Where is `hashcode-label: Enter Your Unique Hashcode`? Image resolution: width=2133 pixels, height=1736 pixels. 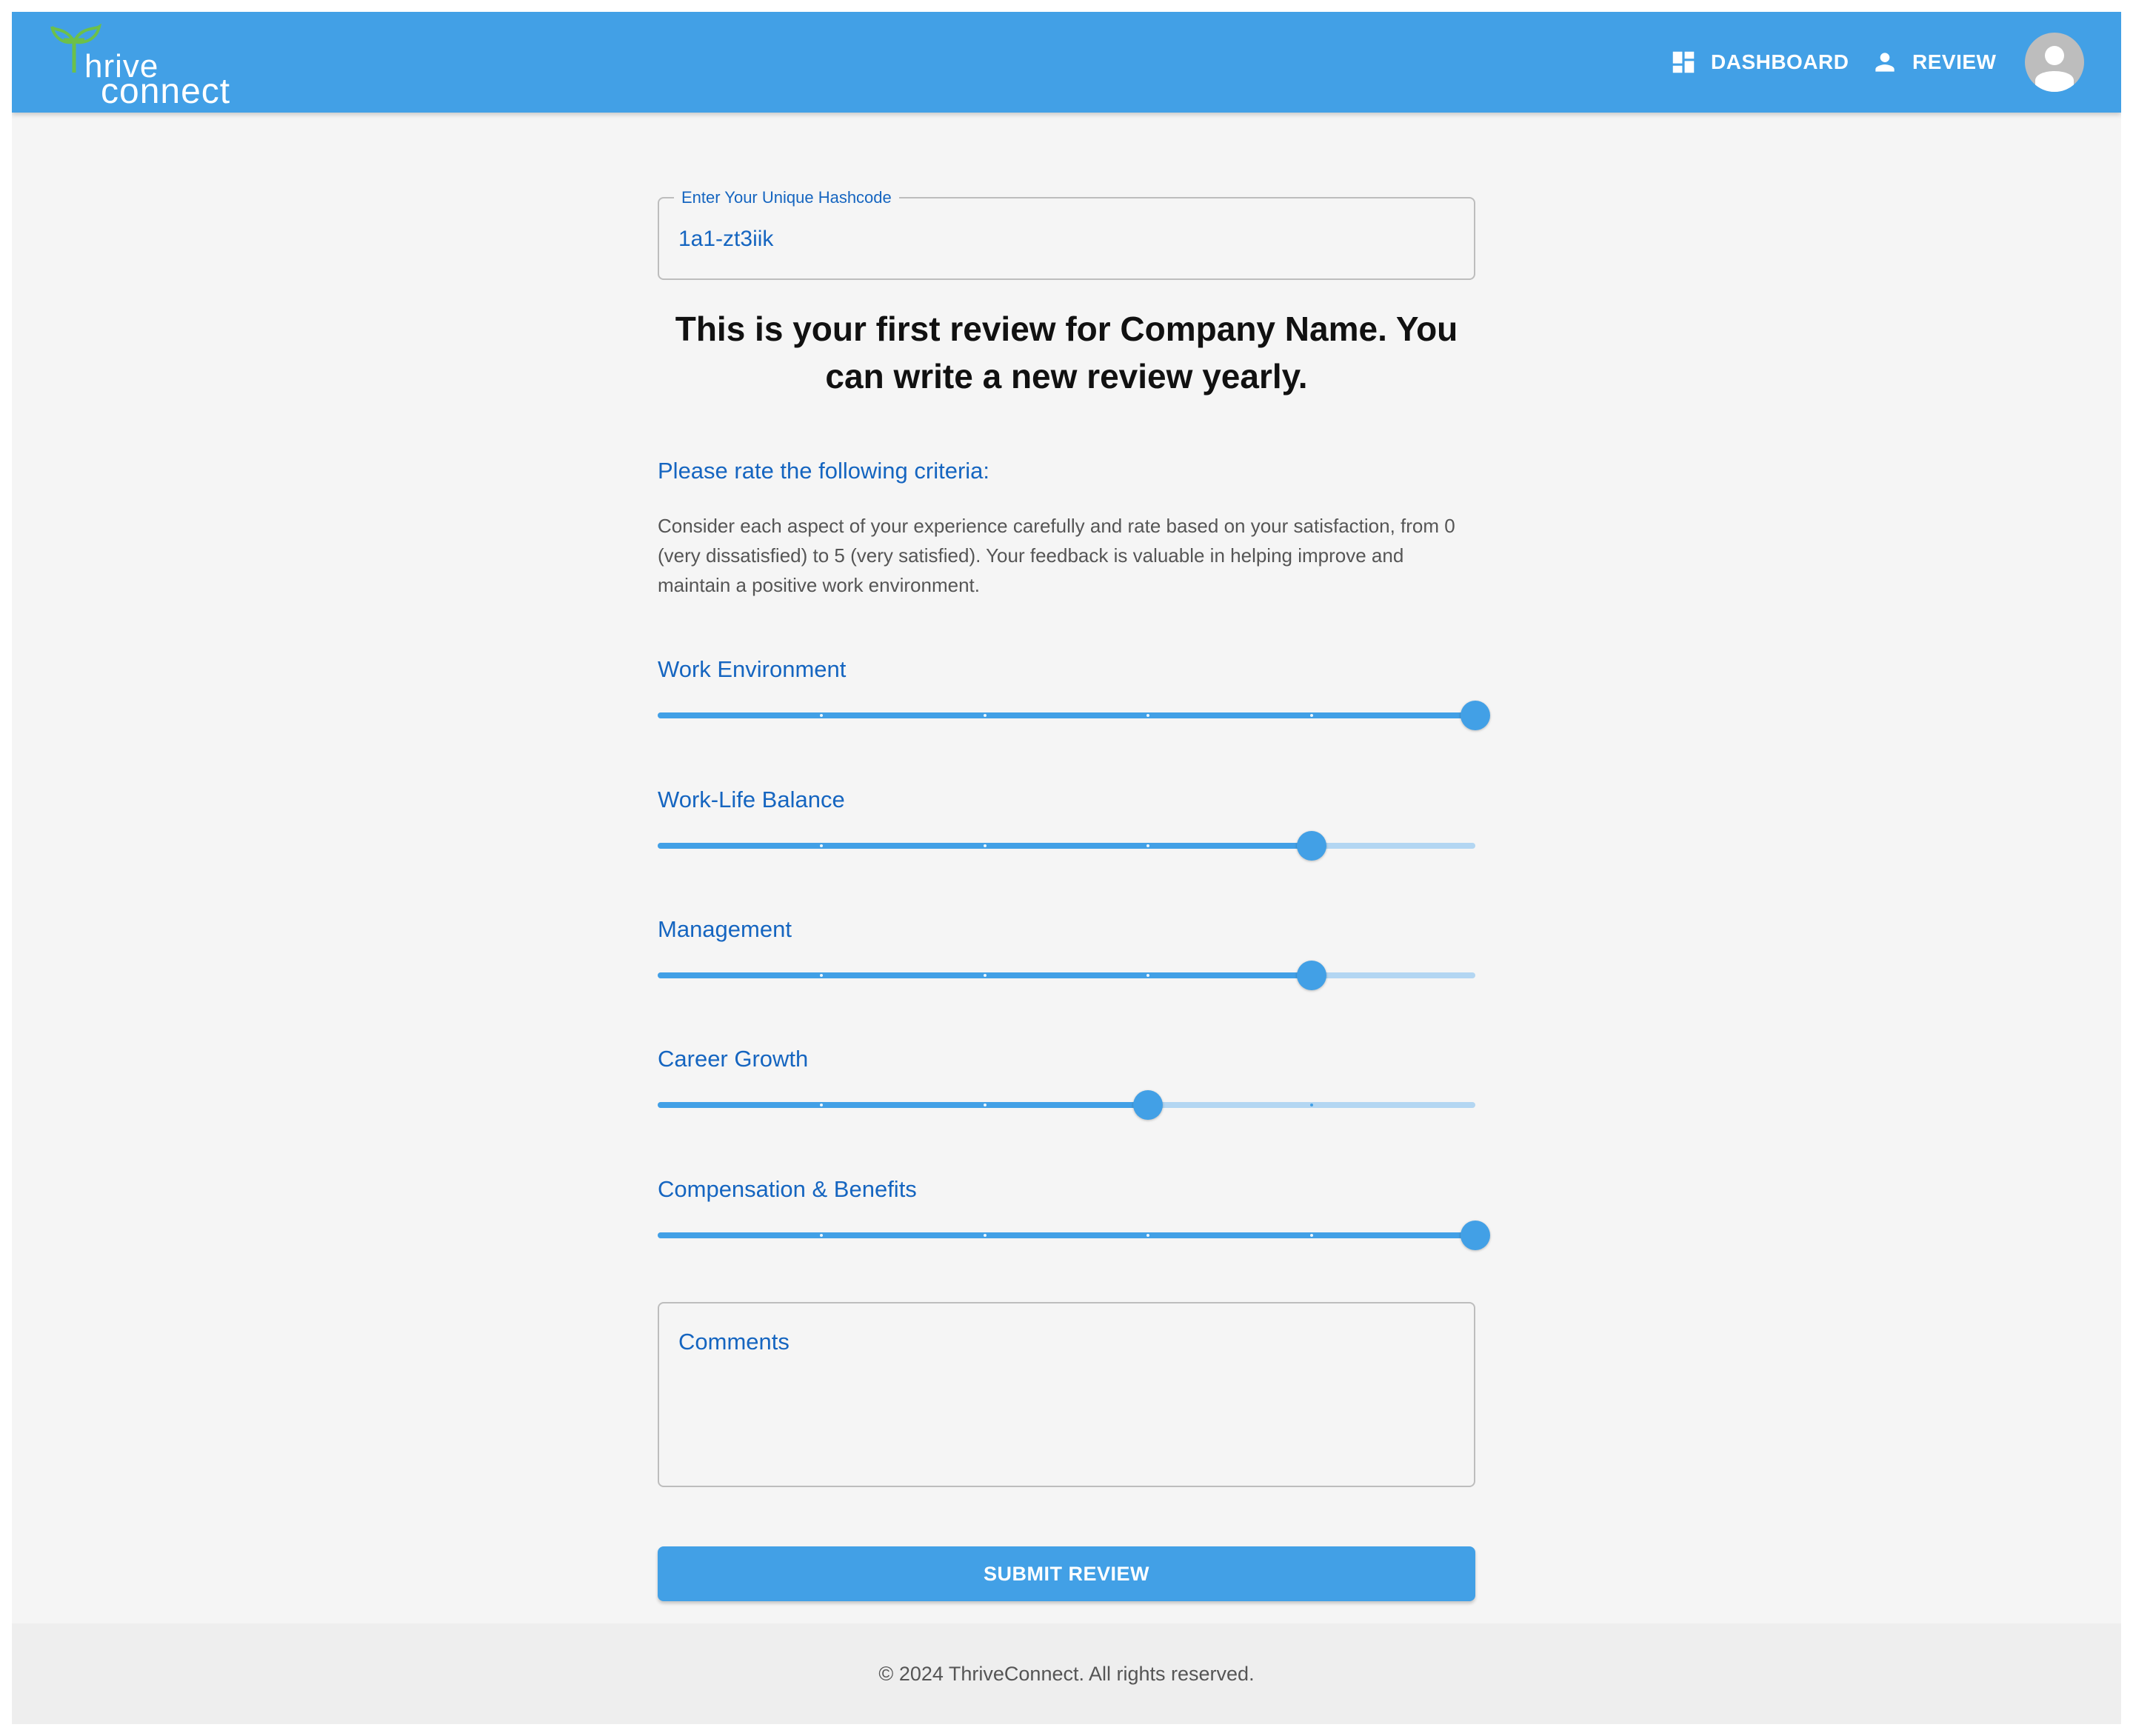 hashcode-label: Enter Your Unique Hashcode is located at coordinates (786, 198).